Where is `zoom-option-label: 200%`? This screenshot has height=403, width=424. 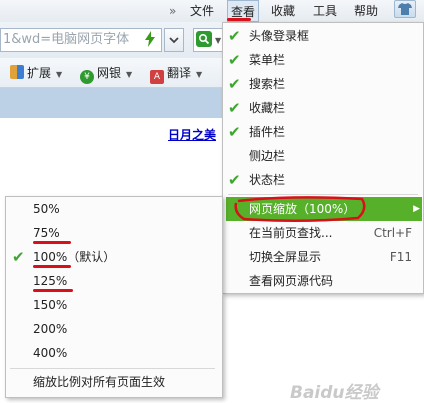
zoom-option-label: 200% is located at coordinates (50, 329).